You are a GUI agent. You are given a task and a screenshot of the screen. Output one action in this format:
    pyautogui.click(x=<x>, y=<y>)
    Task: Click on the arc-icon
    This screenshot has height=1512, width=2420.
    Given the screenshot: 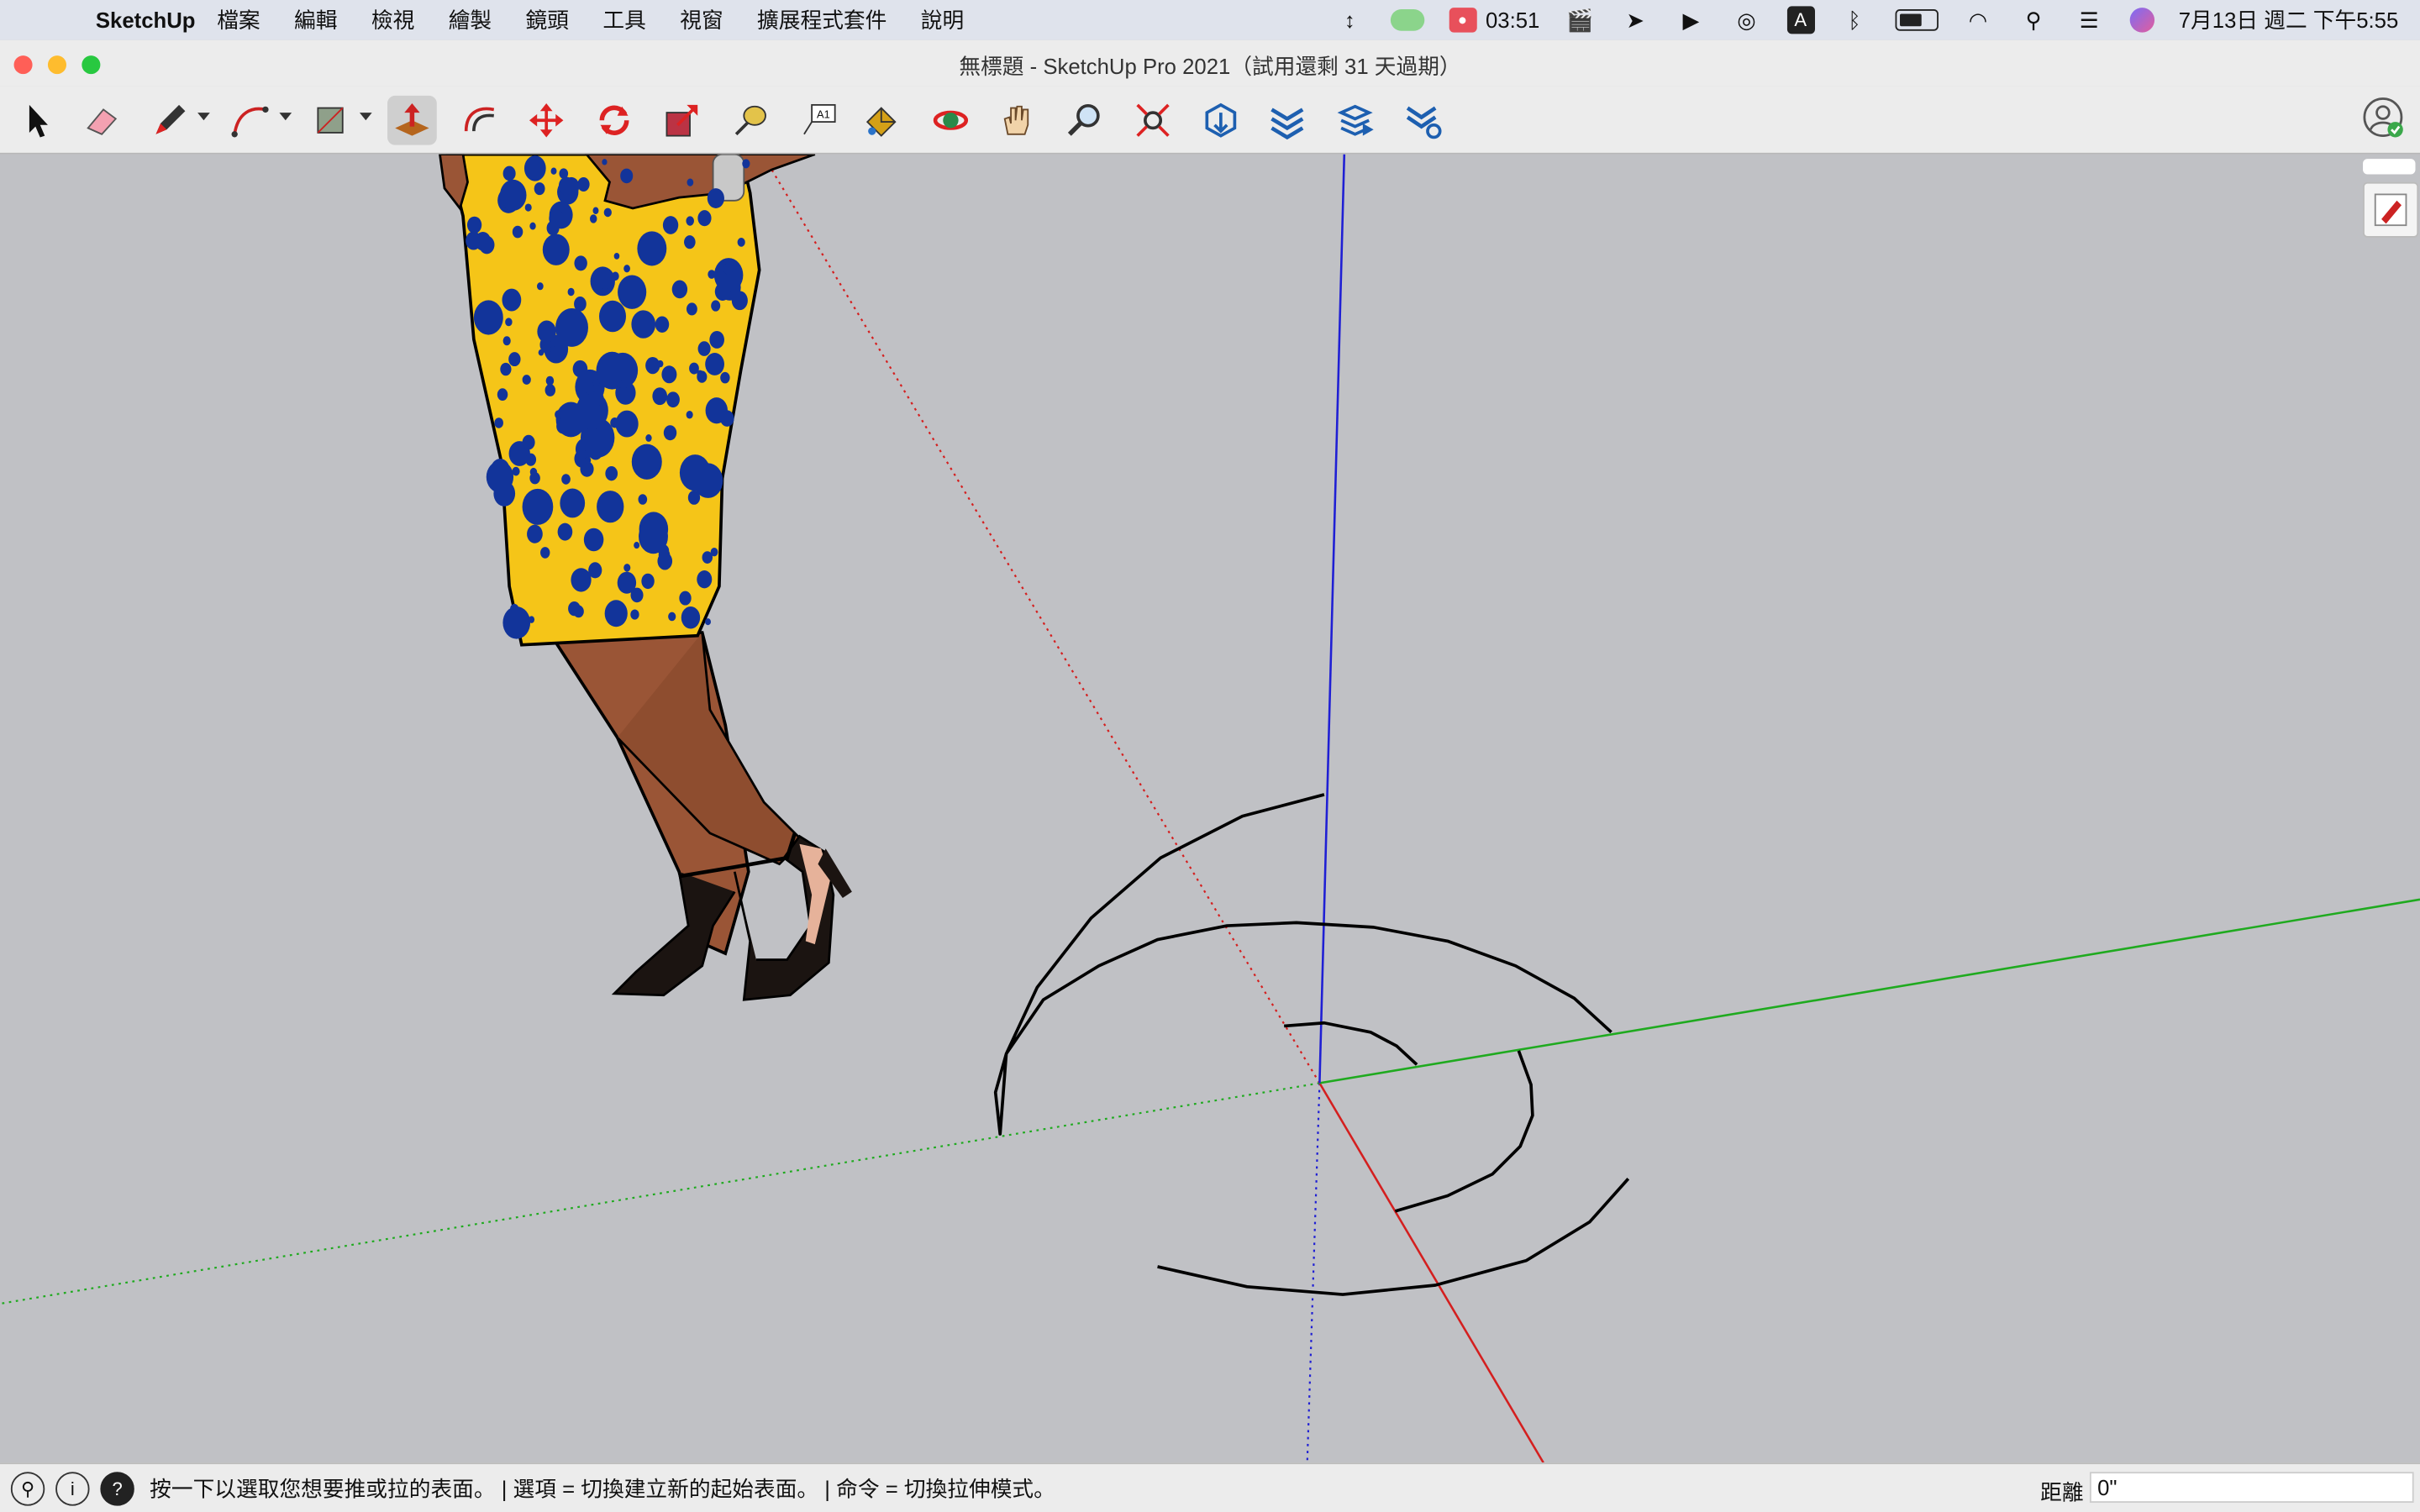 What is the action you would take?
    pyautogui.click(x=250, y=122)
    